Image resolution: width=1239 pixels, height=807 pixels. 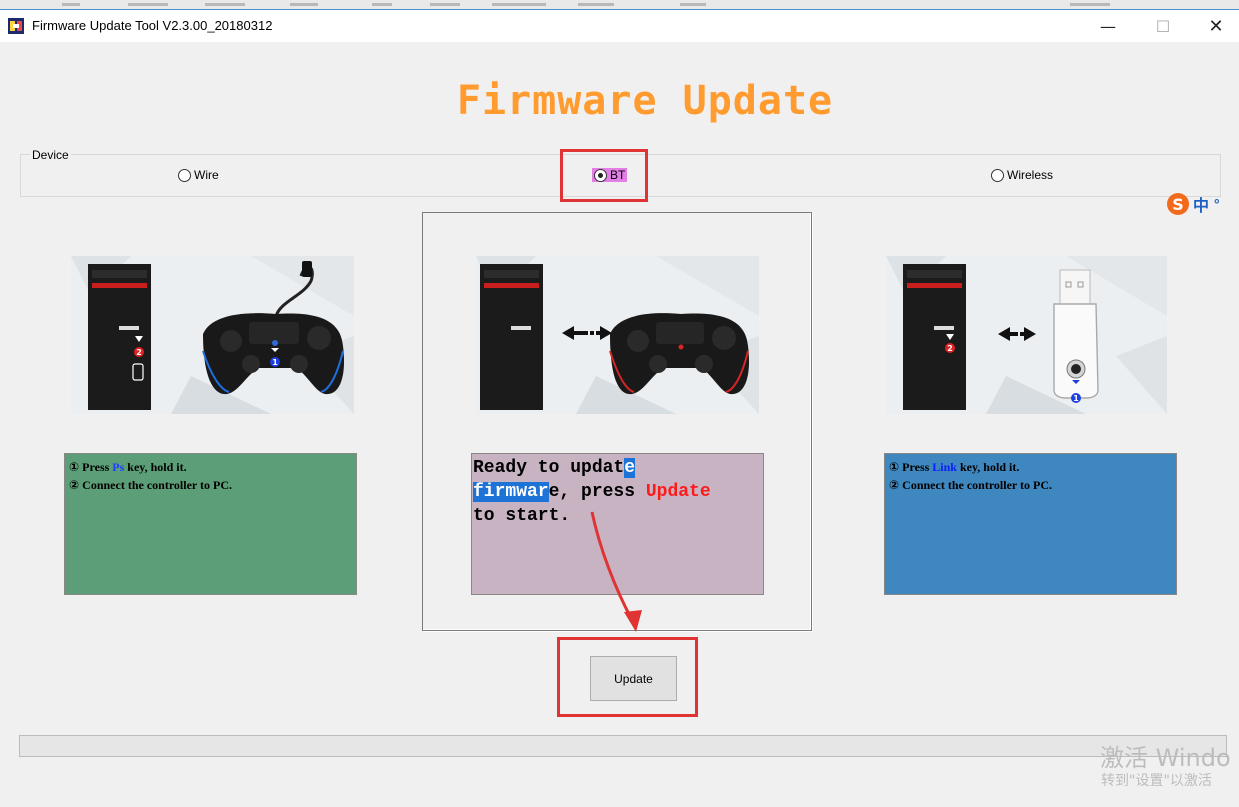 What do you see at coordinates (1076, 398) in the screenshot?
I see `wireless-step-1-label: 1` at bounding box center [1076, 398].